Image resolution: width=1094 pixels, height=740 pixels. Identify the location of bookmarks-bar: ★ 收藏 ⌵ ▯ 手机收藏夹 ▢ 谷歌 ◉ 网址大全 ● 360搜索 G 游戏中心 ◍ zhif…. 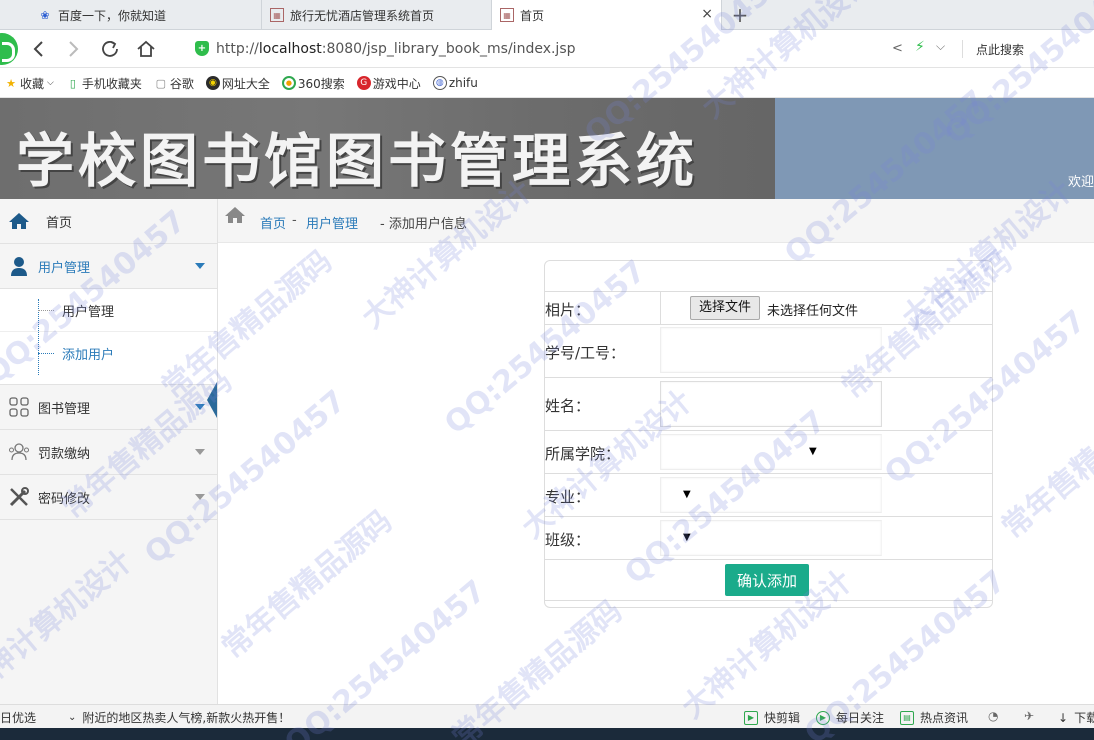
(547, 83).